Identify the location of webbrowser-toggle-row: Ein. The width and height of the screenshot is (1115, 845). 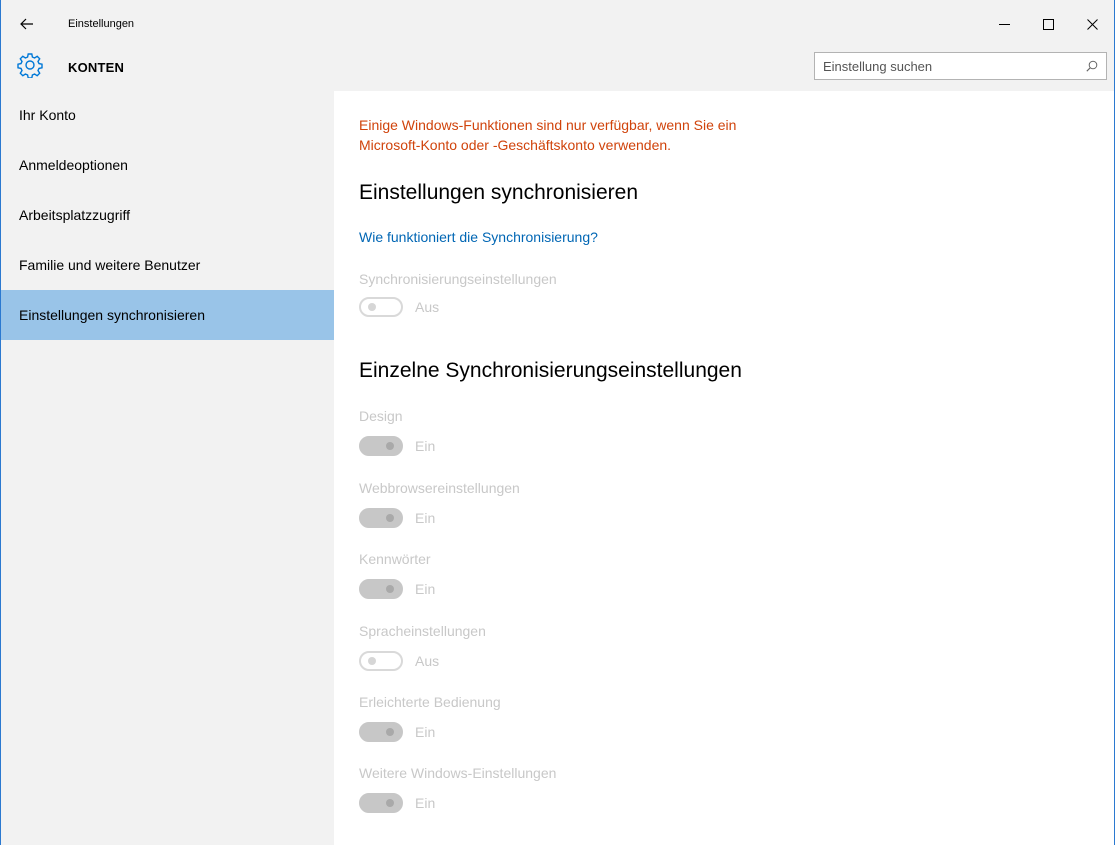
(397, 518).